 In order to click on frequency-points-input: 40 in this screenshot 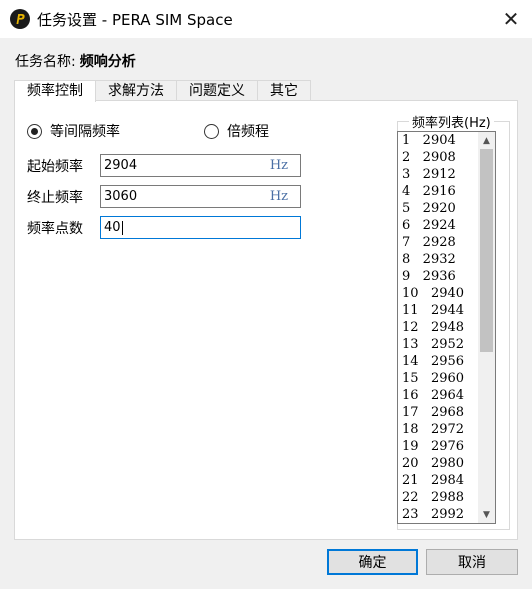, I will do `click(200, 227)`.